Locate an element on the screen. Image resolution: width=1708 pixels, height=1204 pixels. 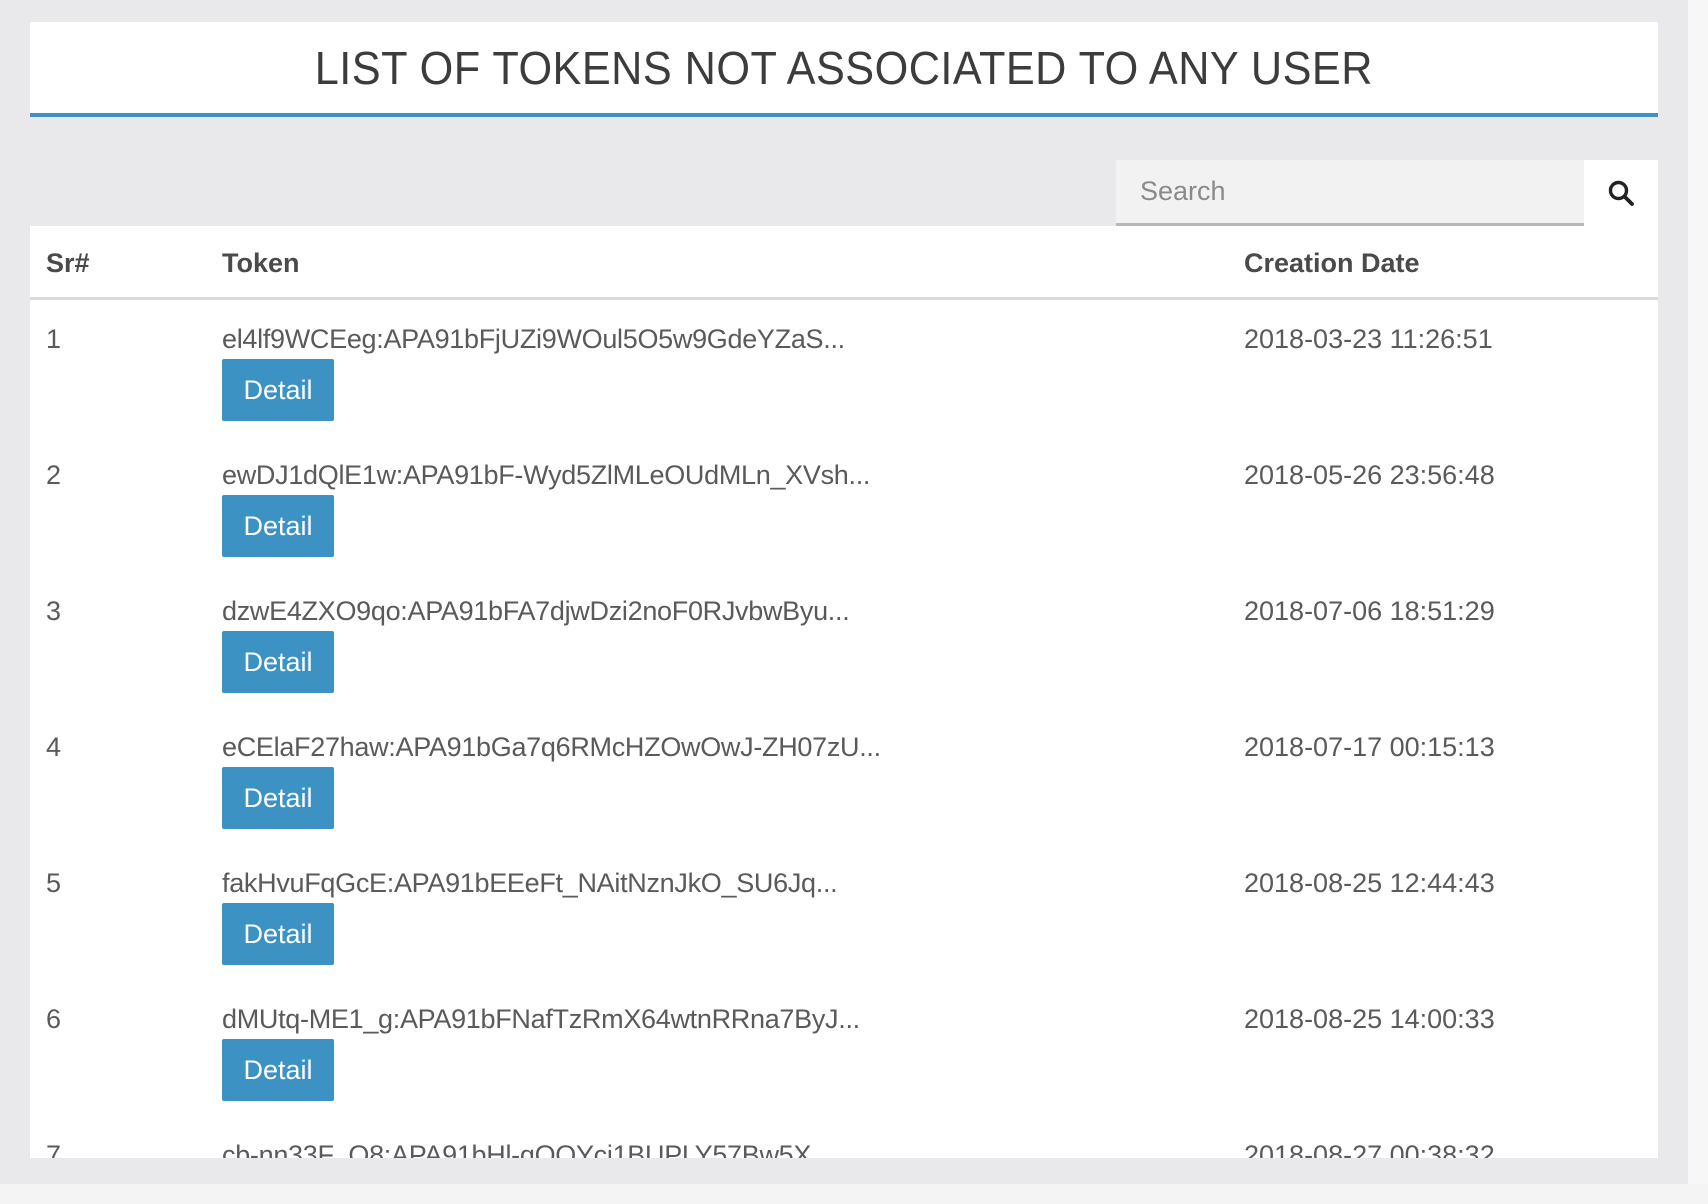
search-button is located at coordinates (1621, 193).